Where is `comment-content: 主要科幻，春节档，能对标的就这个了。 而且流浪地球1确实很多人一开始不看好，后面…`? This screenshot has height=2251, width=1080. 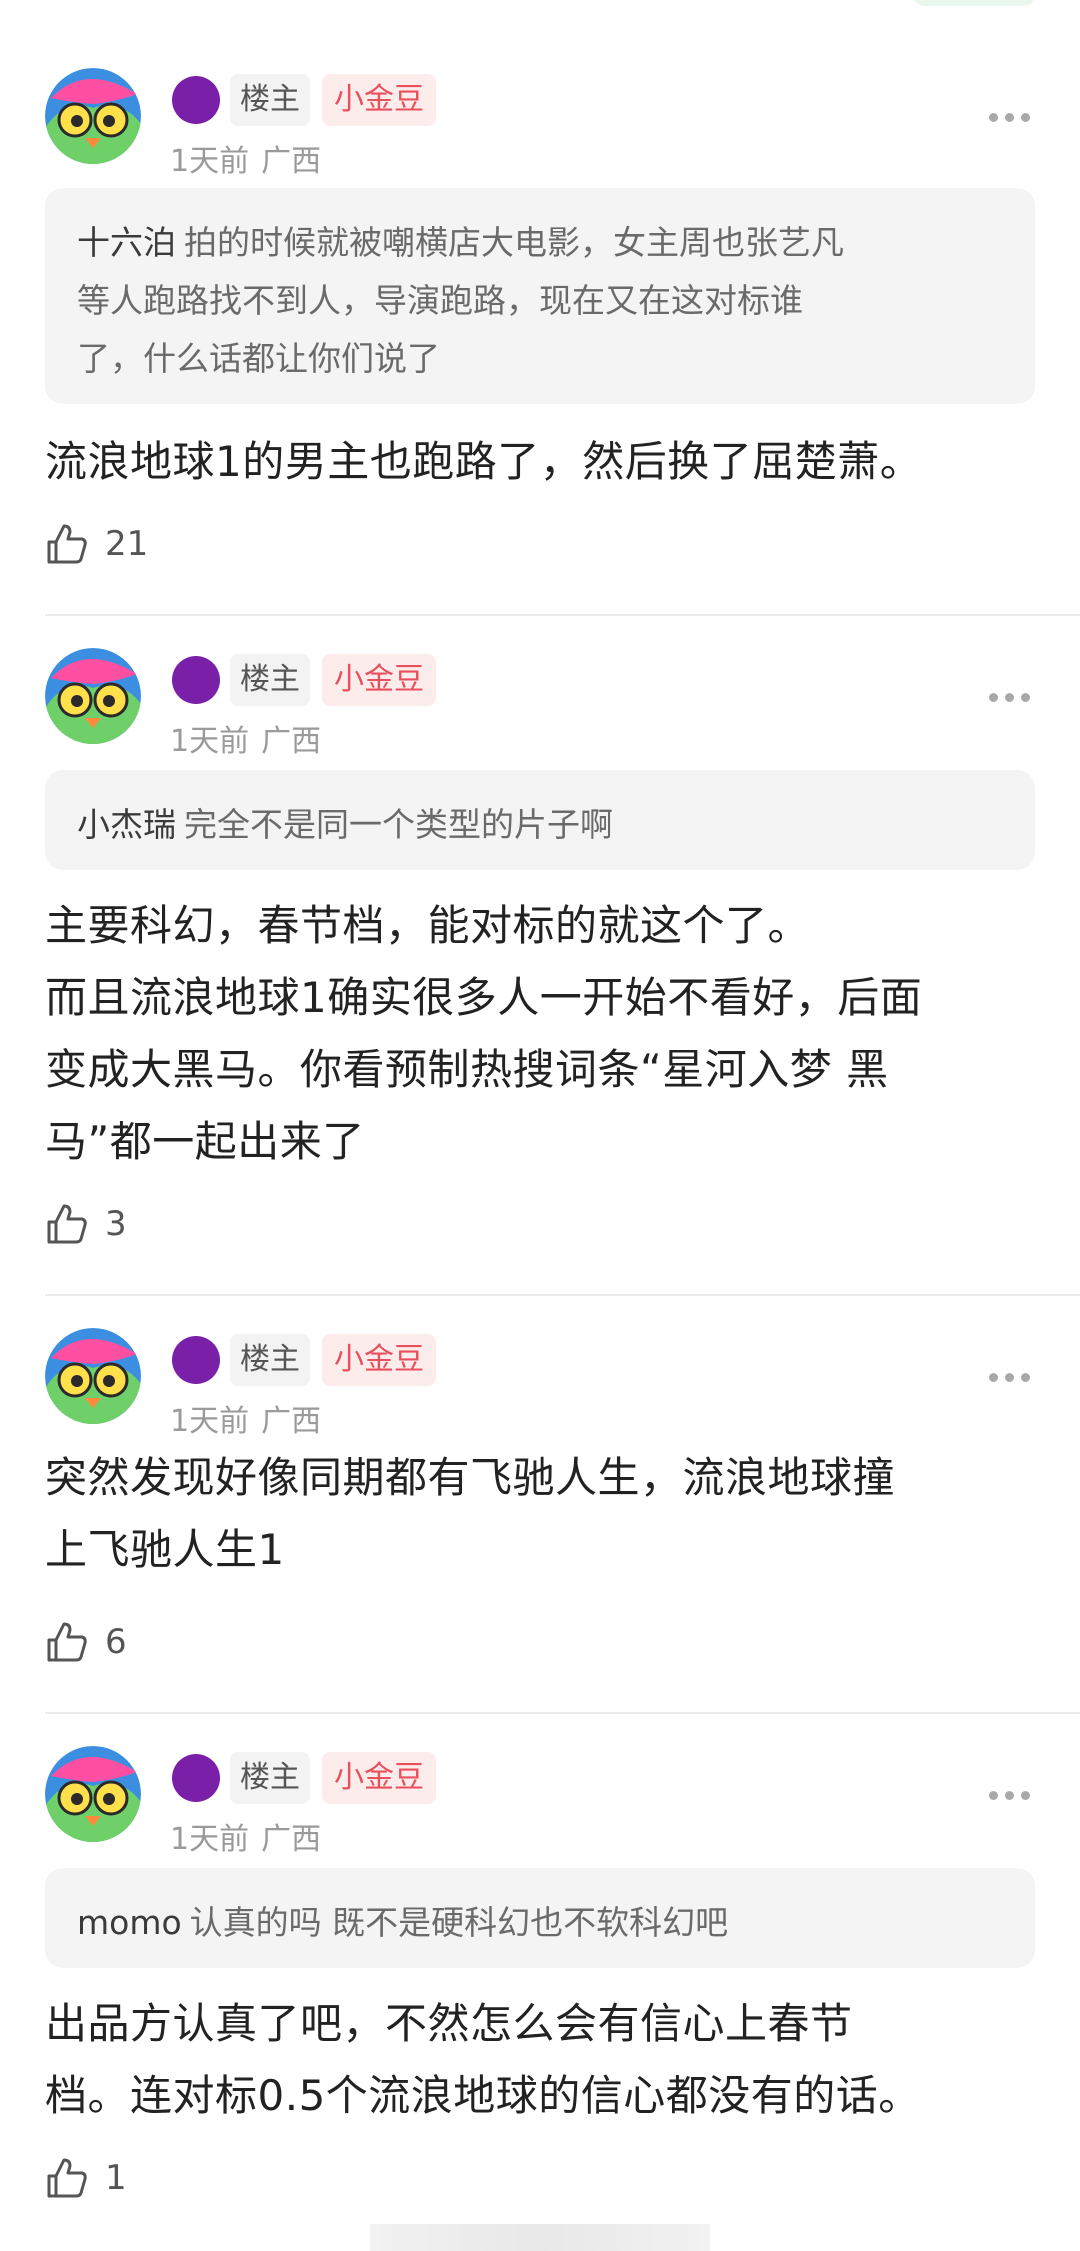 comment-content: 主要科幻，春节档，能对标的就这个了。 而且流浪地球1确实很多人一开始不看好，后面… is located at coordinates (545, 1034).